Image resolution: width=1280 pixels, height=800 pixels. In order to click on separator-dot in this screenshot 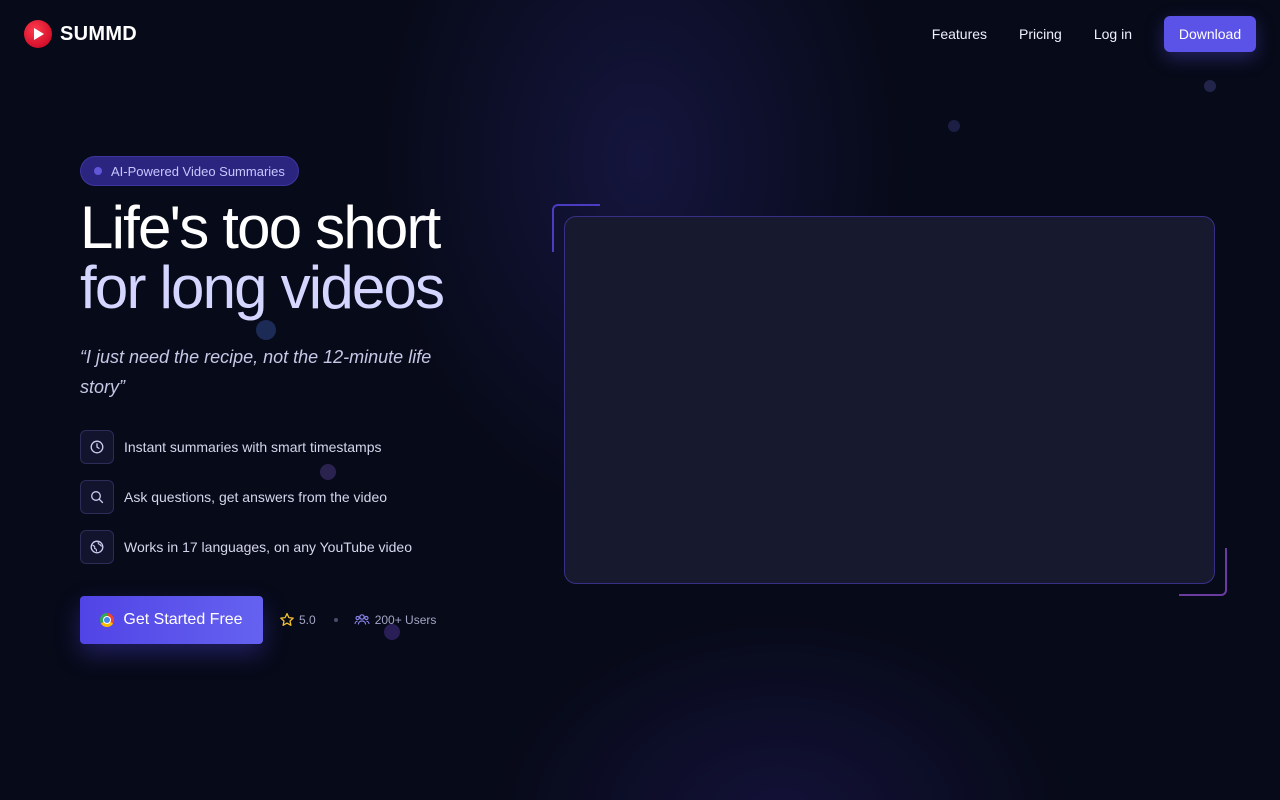, I will do `click(335, 620)`.